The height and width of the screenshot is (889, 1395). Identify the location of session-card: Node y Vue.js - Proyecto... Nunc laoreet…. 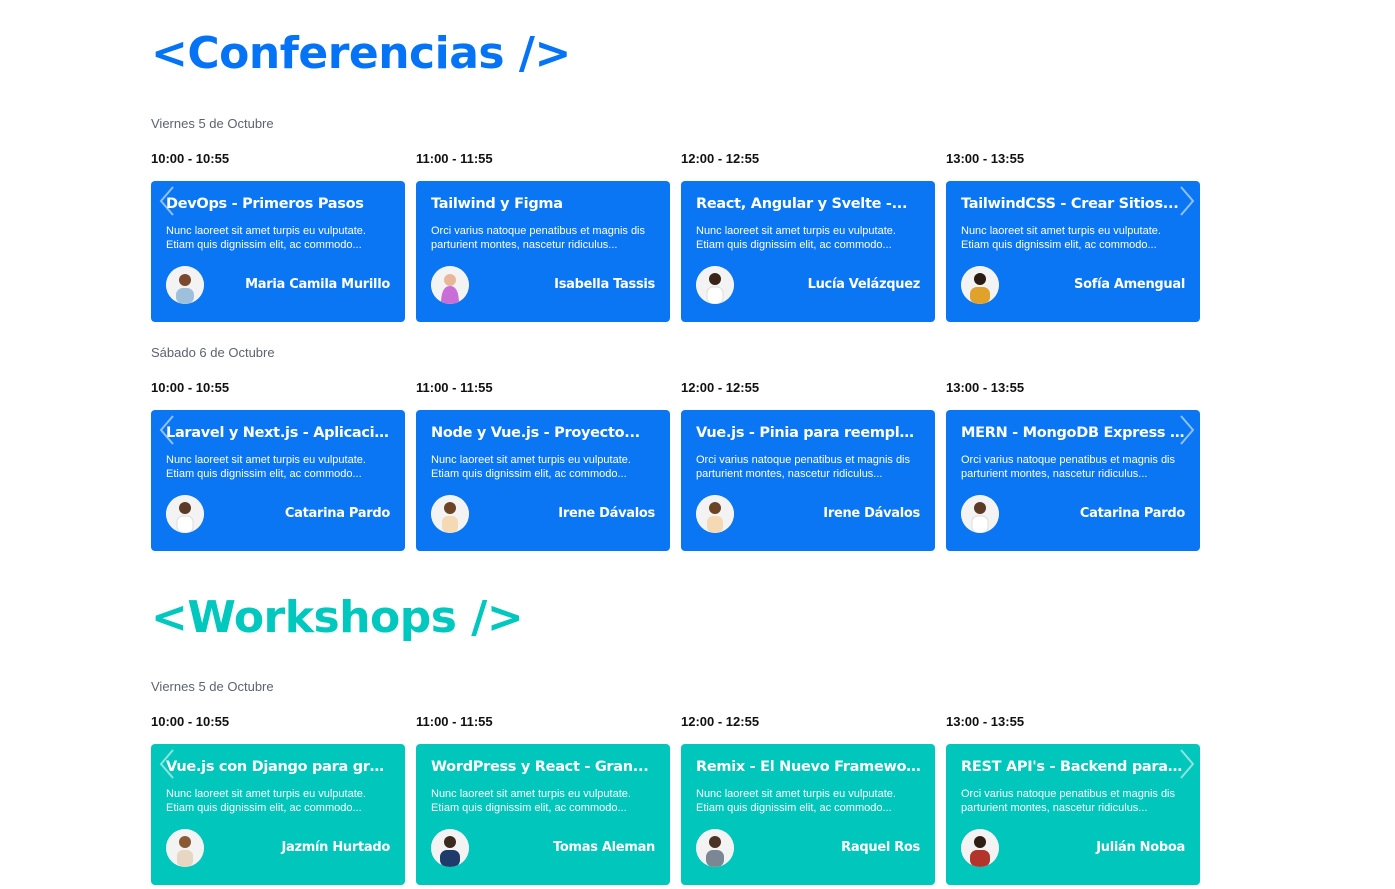
(543, 480).